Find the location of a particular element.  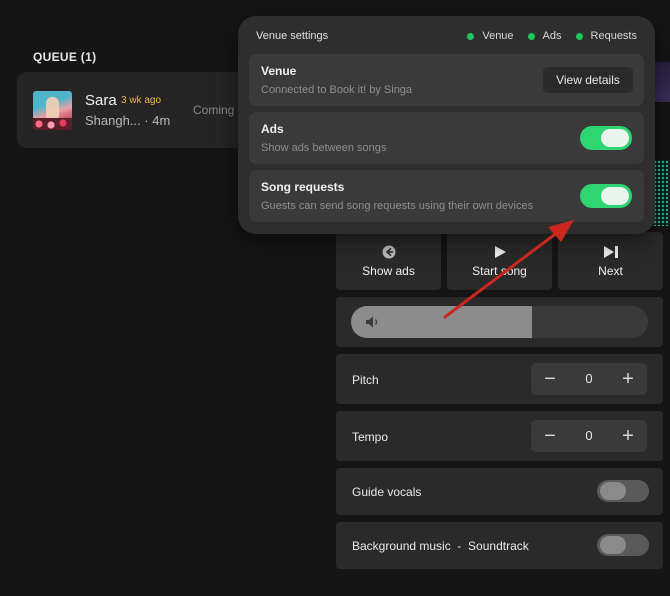

ads-title: Ads is located at coordinates (272, 129).